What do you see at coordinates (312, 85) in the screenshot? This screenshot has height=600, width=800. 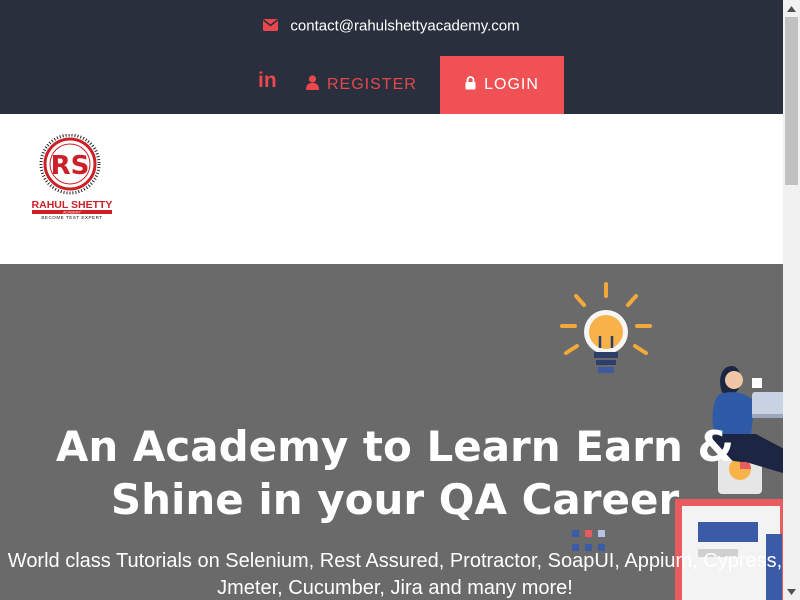 I see `user-icon` at bounding box center [312, 85].